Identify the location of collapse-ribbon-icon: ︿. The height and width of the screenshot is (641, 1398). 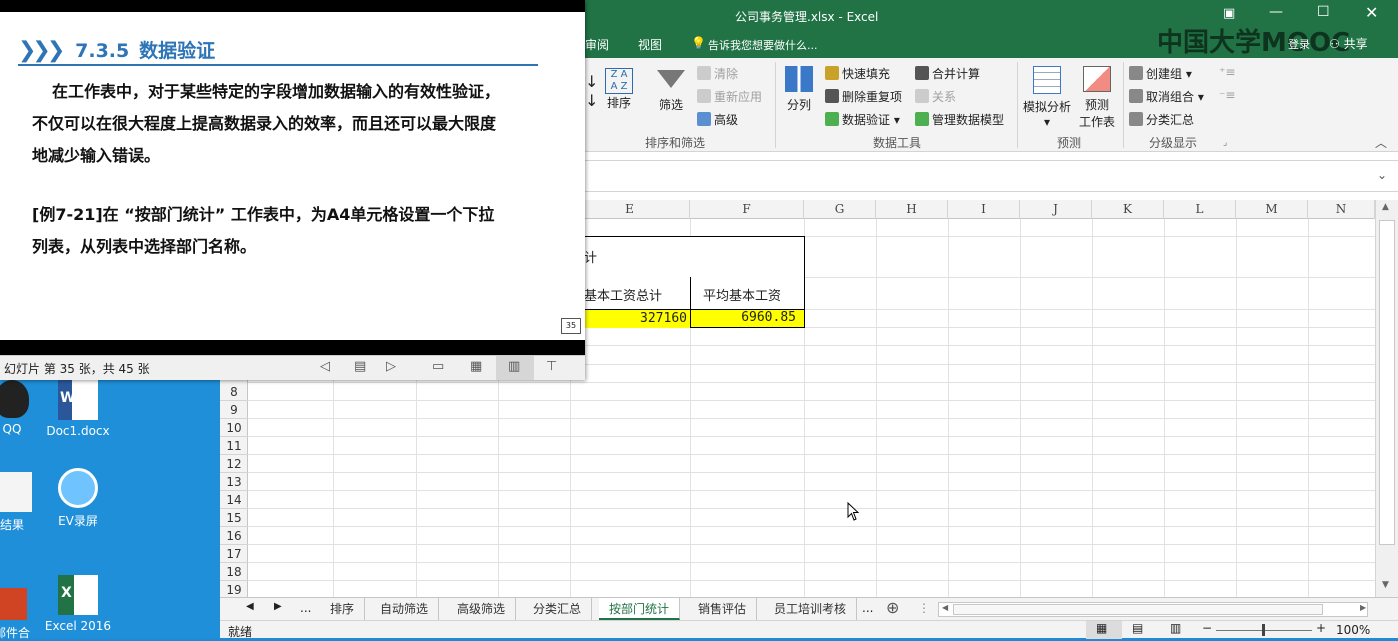
(1381, 142).